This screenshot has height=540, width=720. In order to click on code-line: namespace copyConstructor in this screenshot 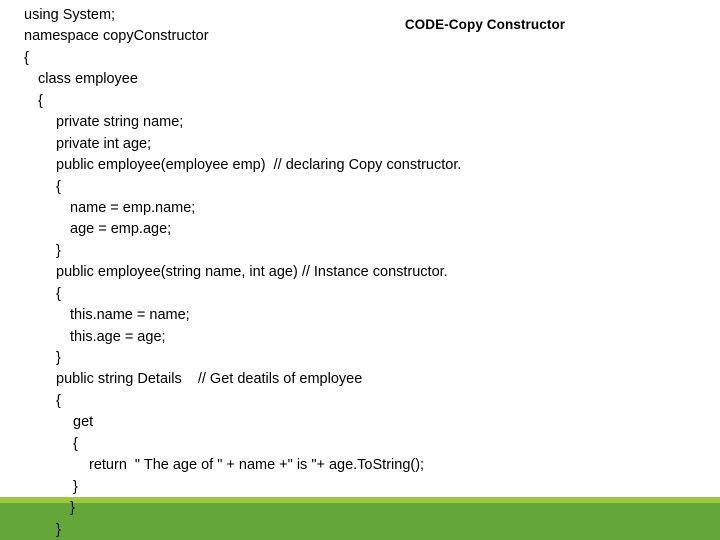, I will do `click(116, 36)`.